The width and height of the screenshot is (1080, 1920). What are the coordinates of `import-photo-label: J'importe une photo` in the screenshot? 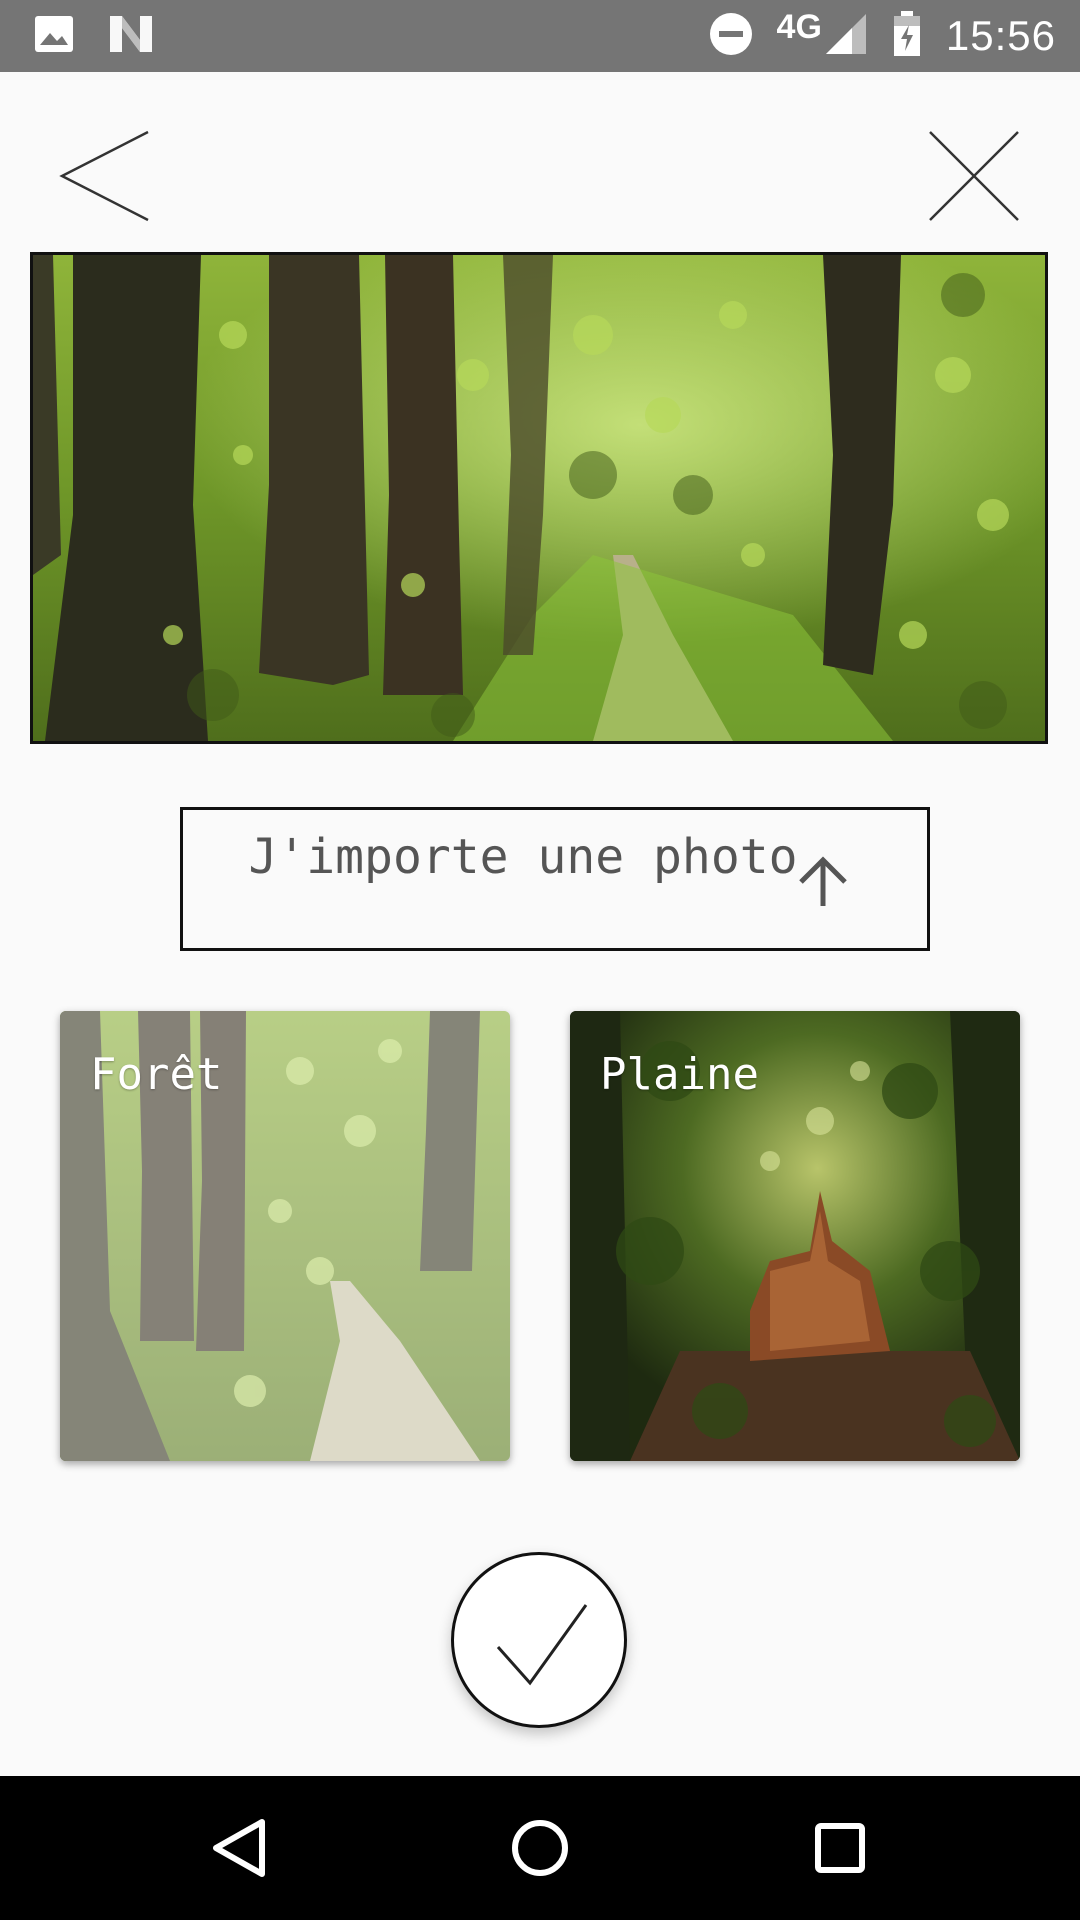 It's located at (523, 857).